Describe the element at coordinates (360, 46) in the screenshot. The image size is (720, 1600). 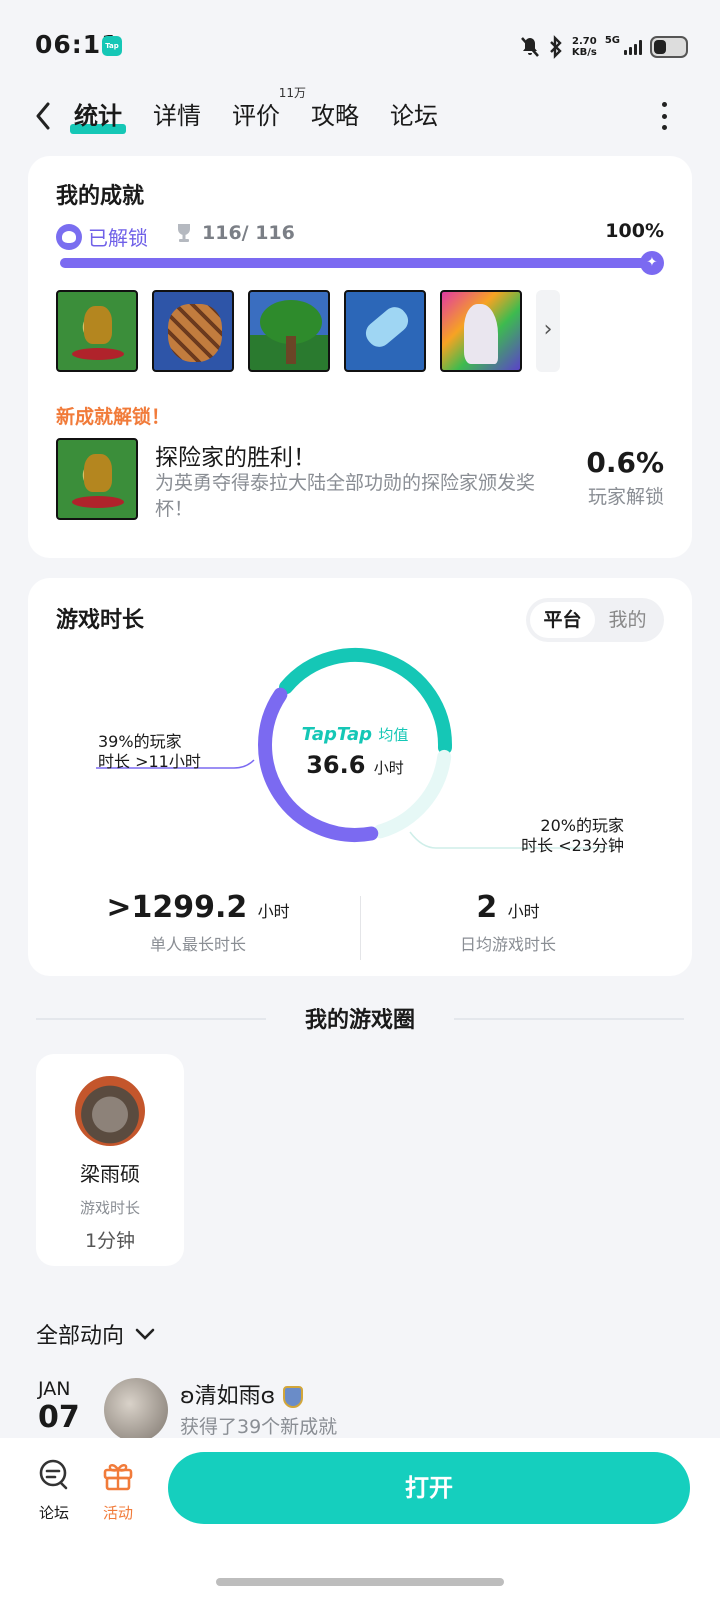
I see `status-bar: 06:11 Tap 2.70 KB/s 5G` at that location.